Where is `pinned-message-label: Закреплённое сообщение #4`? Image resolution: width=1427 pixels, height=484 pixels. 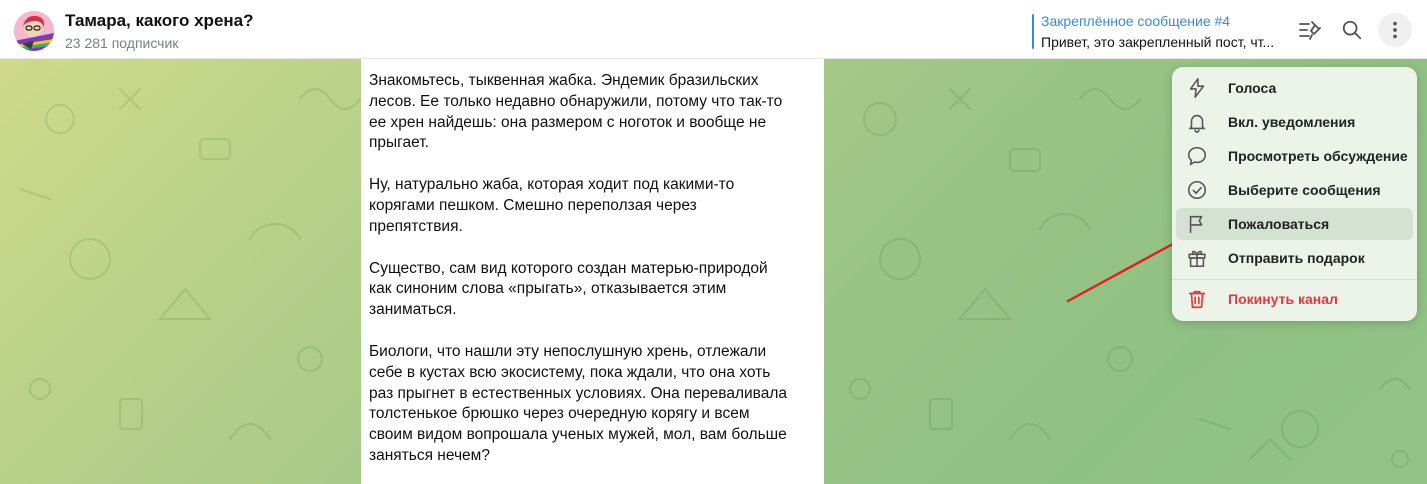 pinned-message-label: Закреплённое сообщение #4 is located at coordinates (1135, 21).